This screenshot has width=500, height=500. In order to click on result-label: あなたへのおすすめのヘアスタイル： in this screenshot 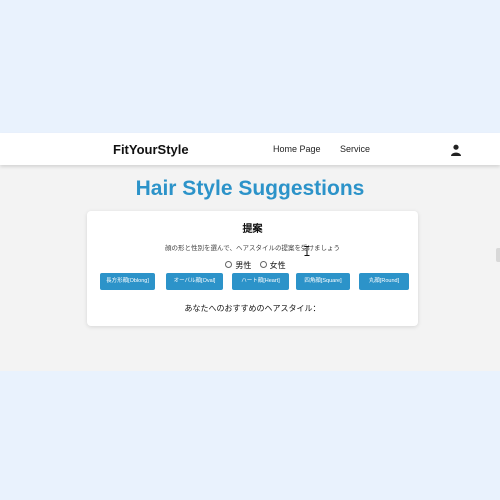, I will do `click(252, 308)`.